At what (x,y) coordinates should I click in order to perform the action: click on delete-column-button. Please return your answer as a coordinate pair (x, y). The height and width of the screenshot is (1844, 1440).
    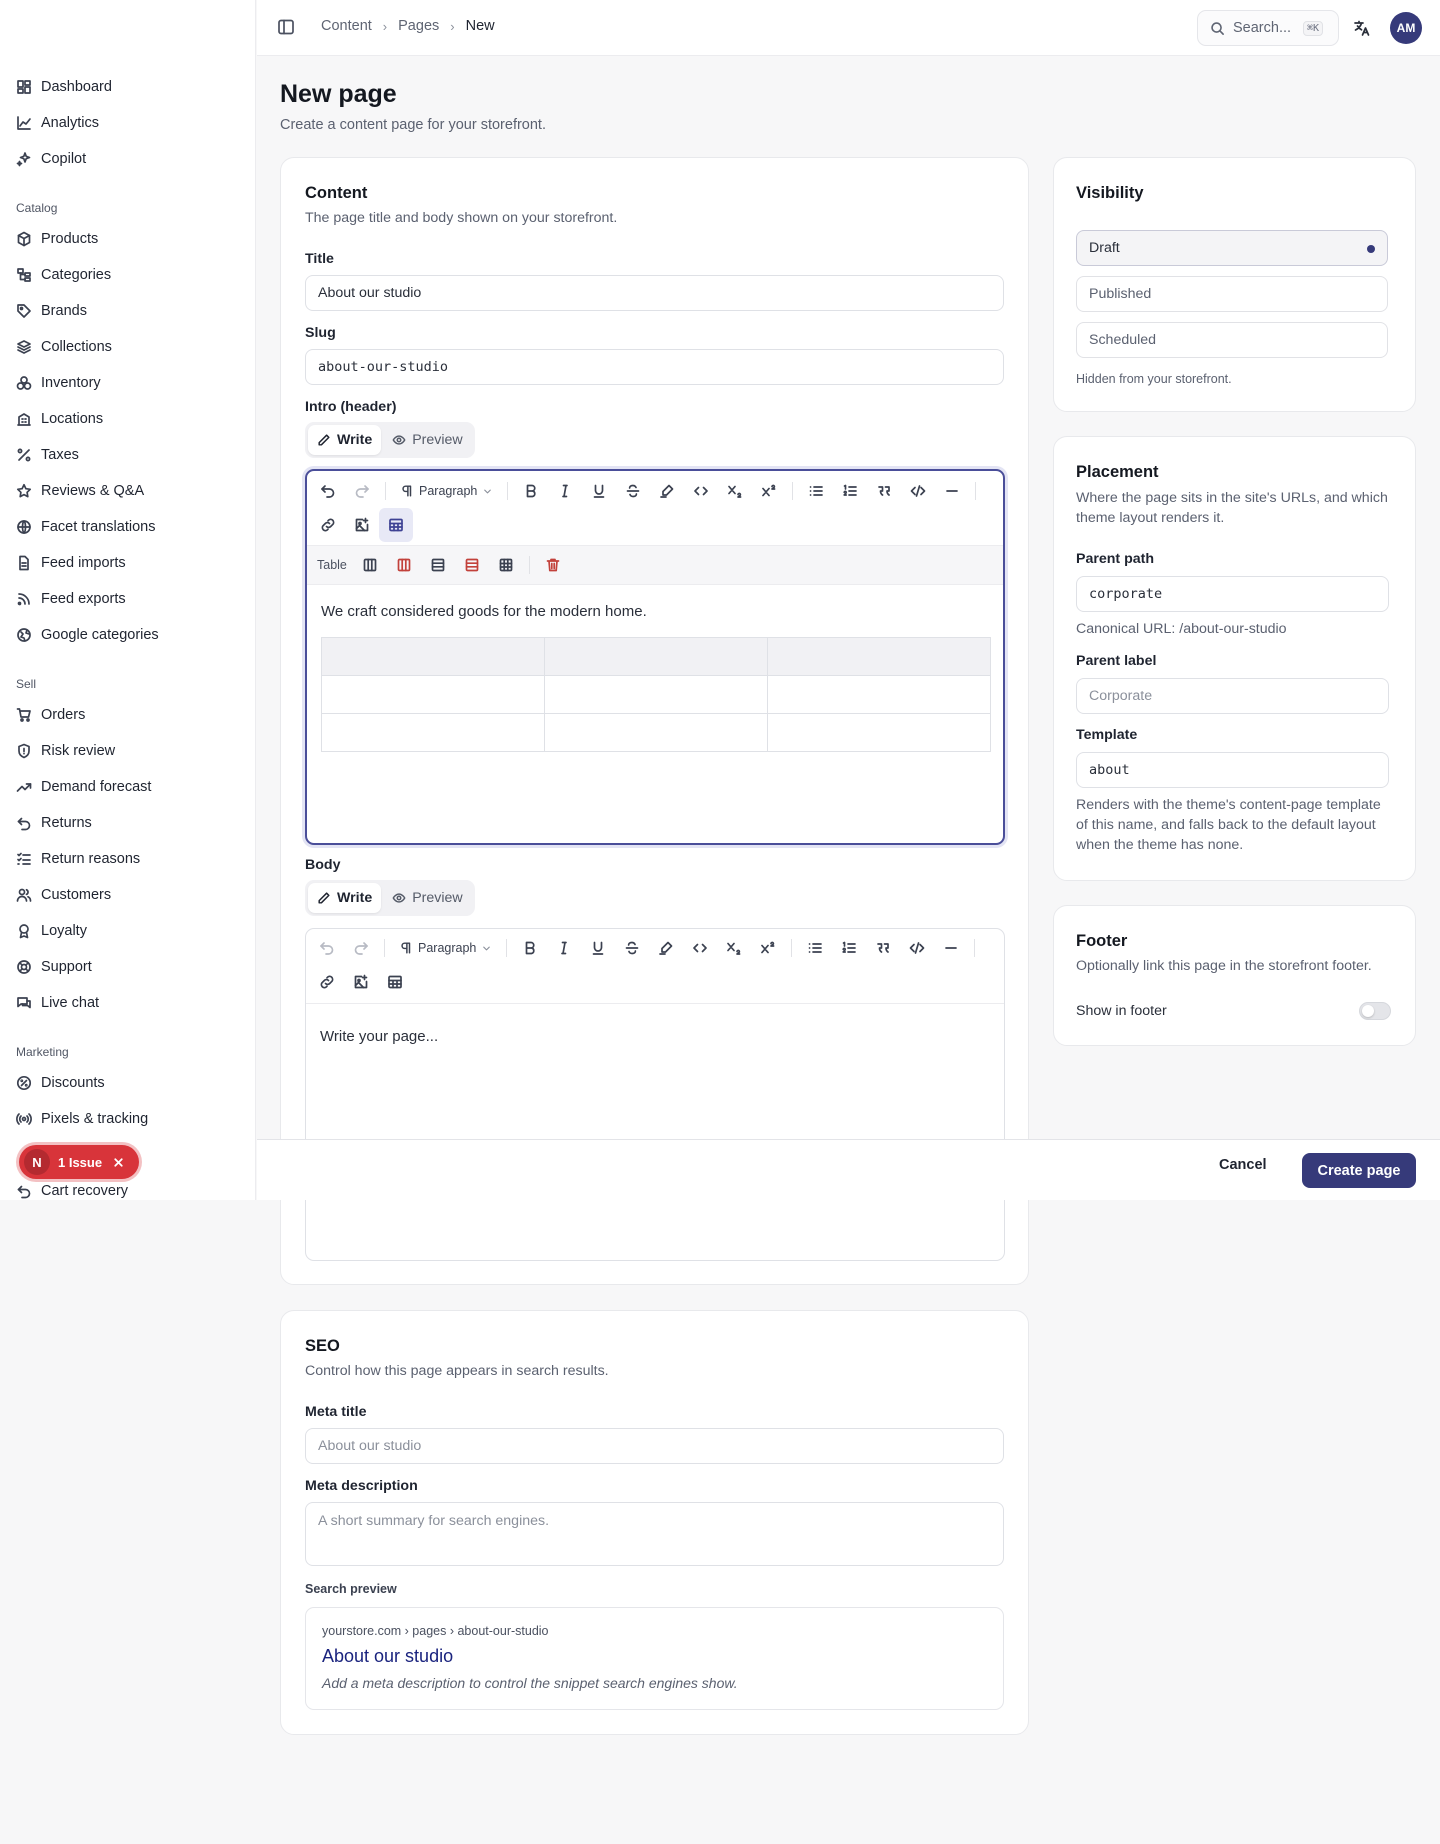
    Looking at the image, I should click on (404, 565).